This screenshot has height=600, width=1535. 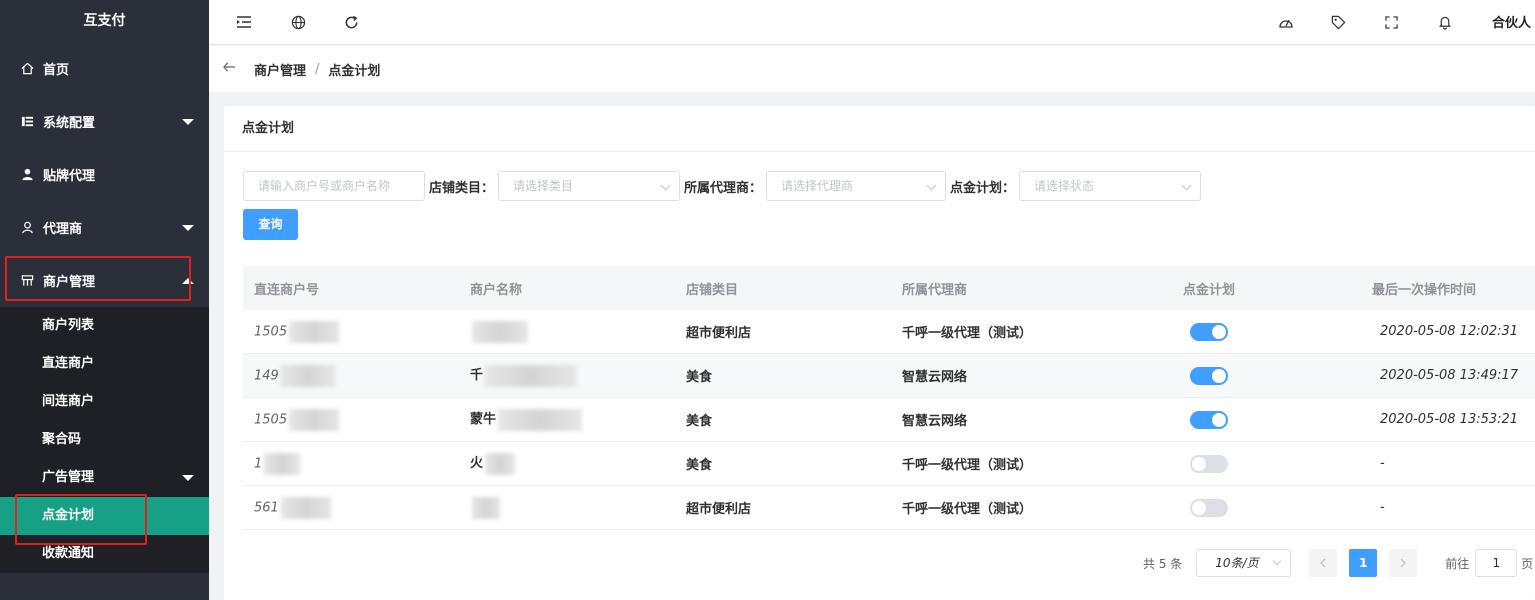 What do you see at coordinates (104, 402) in the screenshot?
I see `submenu-item-indirect-merchant: 间连商户` at bounding box center [104, 402].